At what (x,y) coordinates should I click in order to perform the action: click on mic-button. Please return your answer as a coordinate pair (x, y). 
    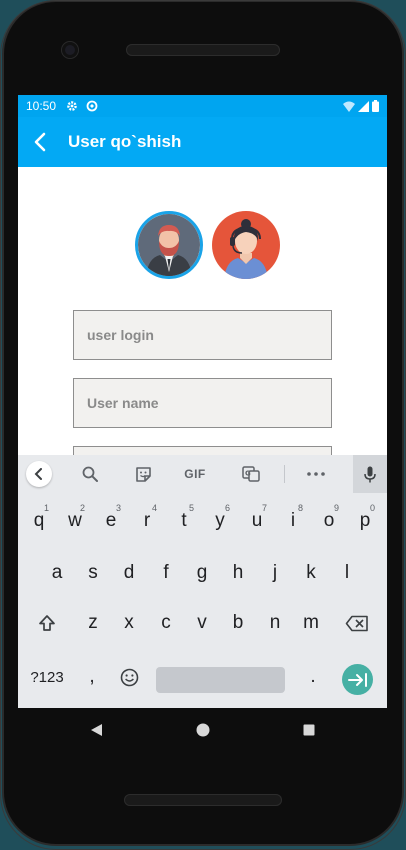
    Looking at the image, I should click on (370, 474).